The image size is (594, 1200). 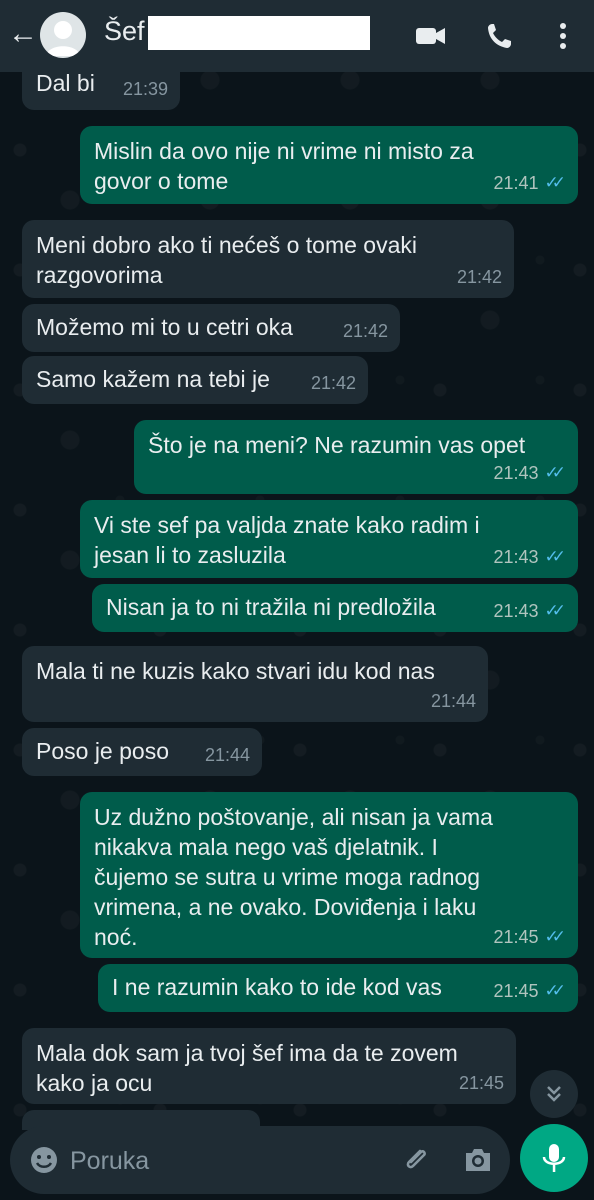 I want to click on message-time: 21:39, so click(x=145, y=89).